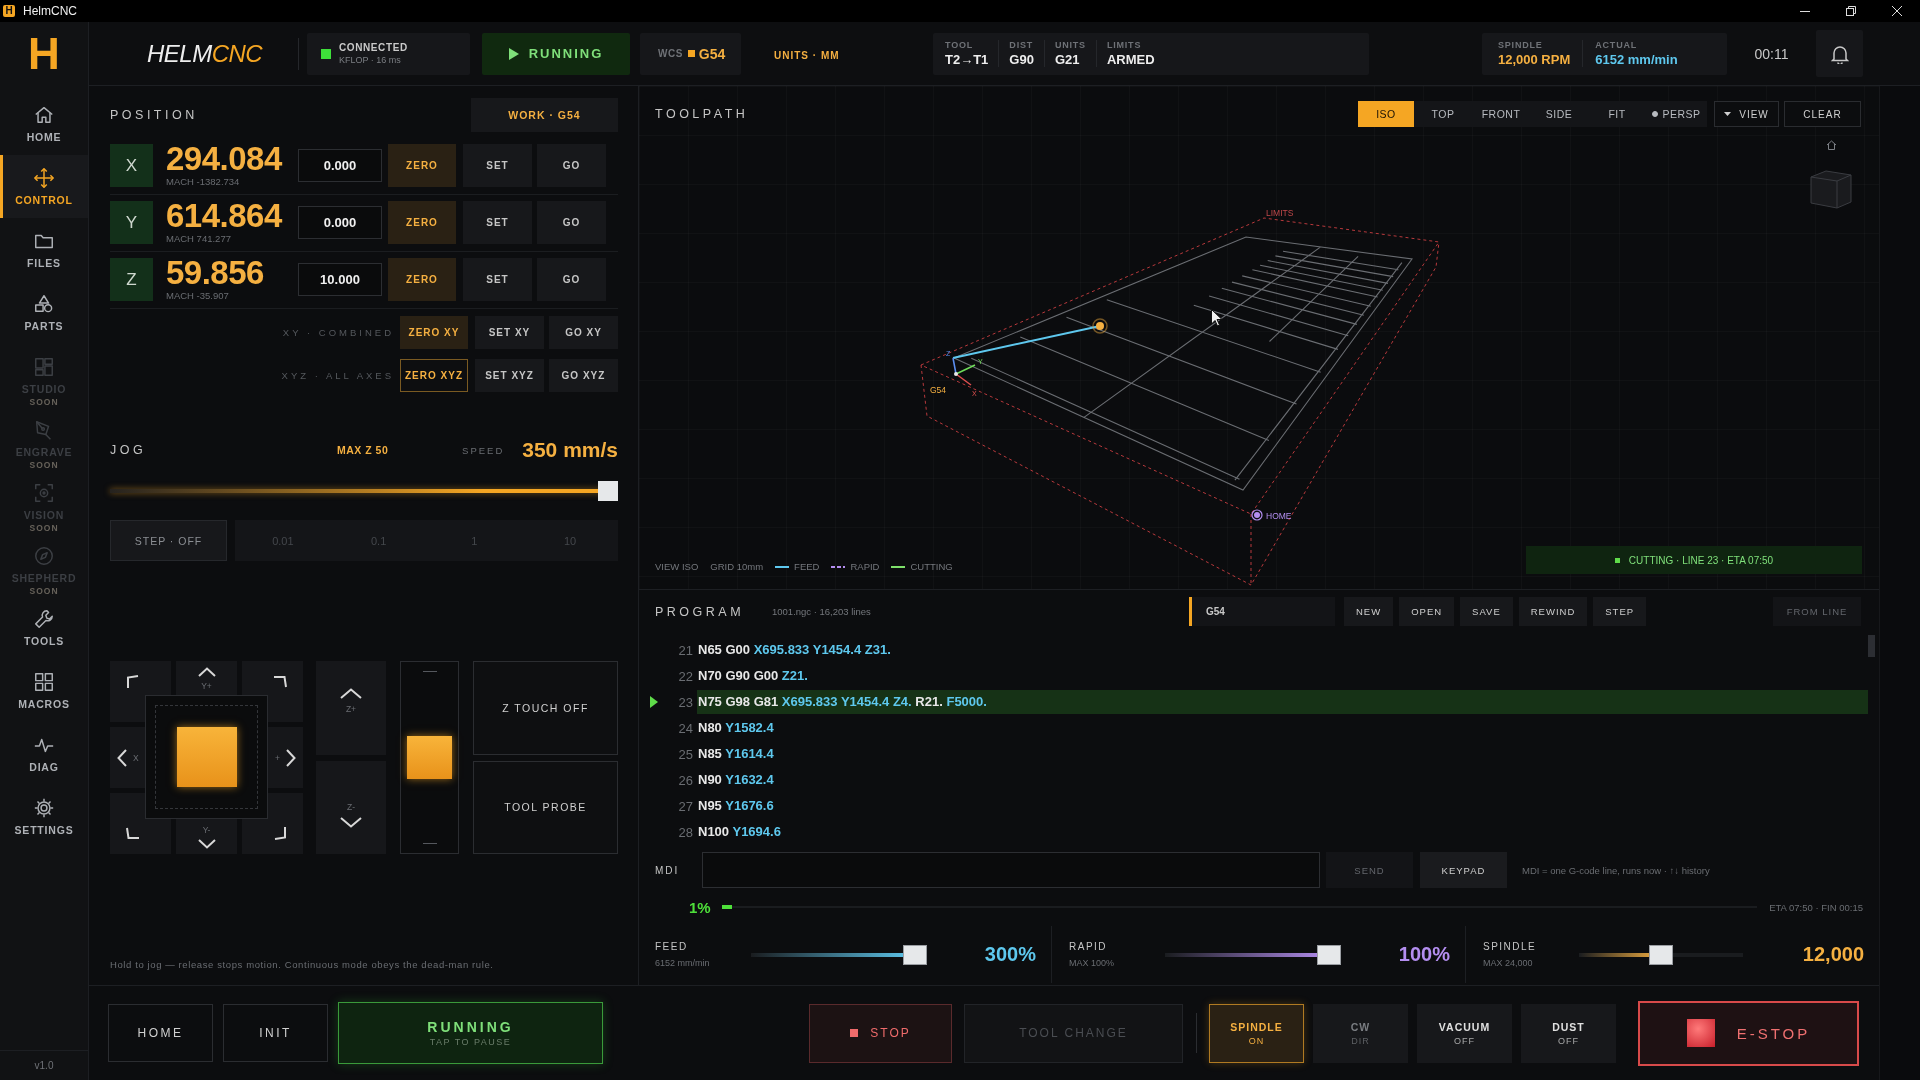 This screenshot has height=1080, width=1920. Describe the element at coordinates (1011, 870) in the screenshot. I see `mdi-input` at that location.